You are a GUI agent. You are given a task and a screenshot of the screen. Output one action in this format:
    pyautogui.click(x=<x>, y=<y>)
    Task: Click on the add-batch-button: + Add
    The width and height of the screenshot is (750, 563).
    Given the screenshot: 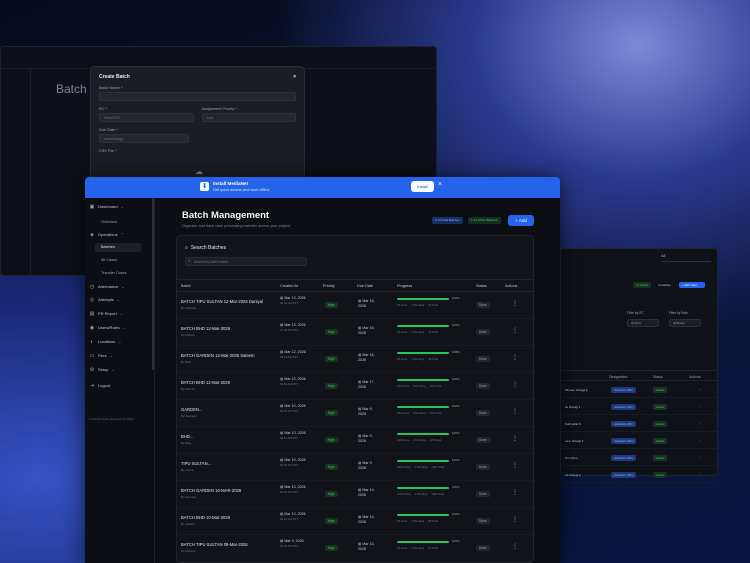 What is the action you would take?
    pyautogui.click(x=521, y=220)
    